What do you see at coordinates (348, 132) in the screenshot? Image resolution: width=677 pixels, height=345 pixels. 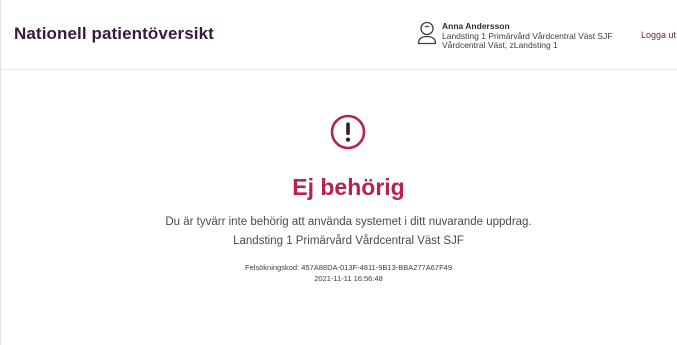 I see `exclamation-circle-icon` at bounding box center [348, 132].